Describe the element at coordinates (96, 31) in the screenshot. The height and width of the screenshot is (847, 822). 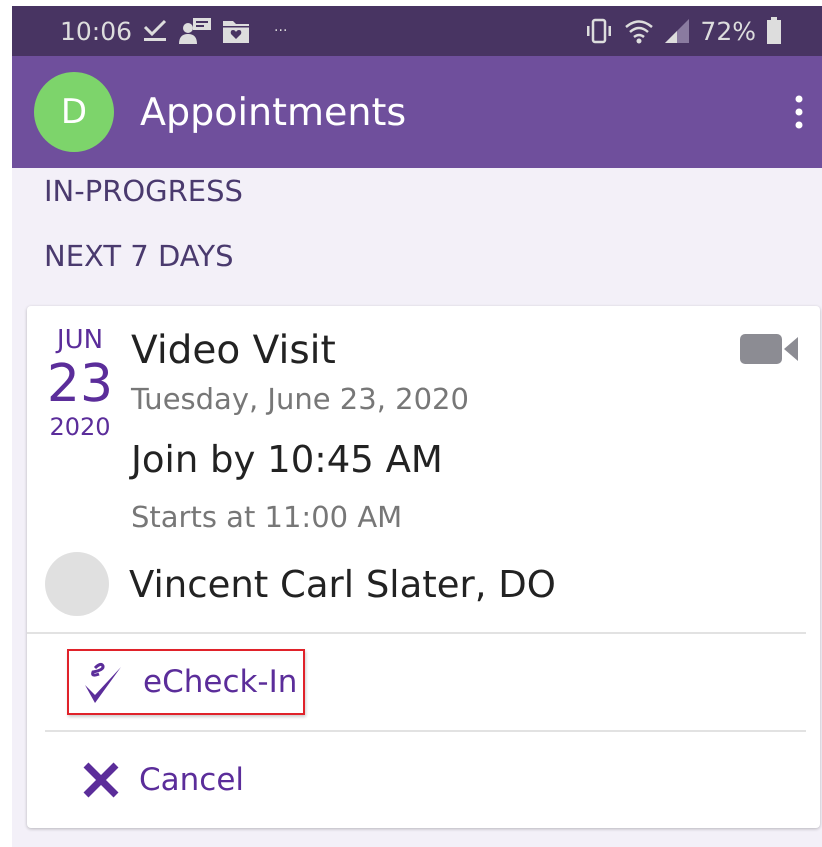
I see `clock-time: 10:06` at that location.